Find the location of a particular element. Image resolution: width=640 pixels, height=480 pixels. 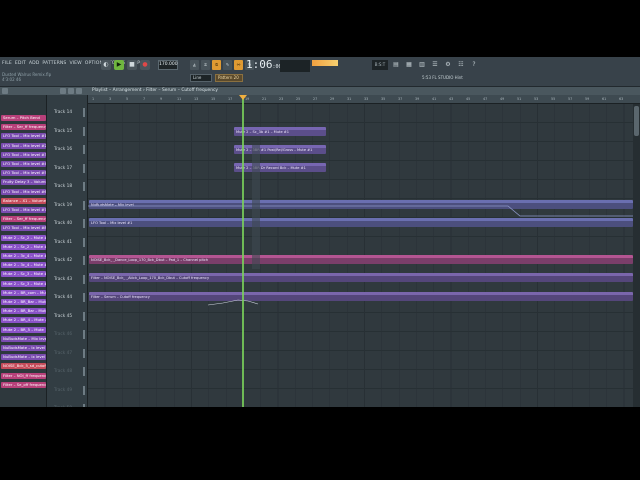

track-label: Track 42 is located at coordinates (63, 260).